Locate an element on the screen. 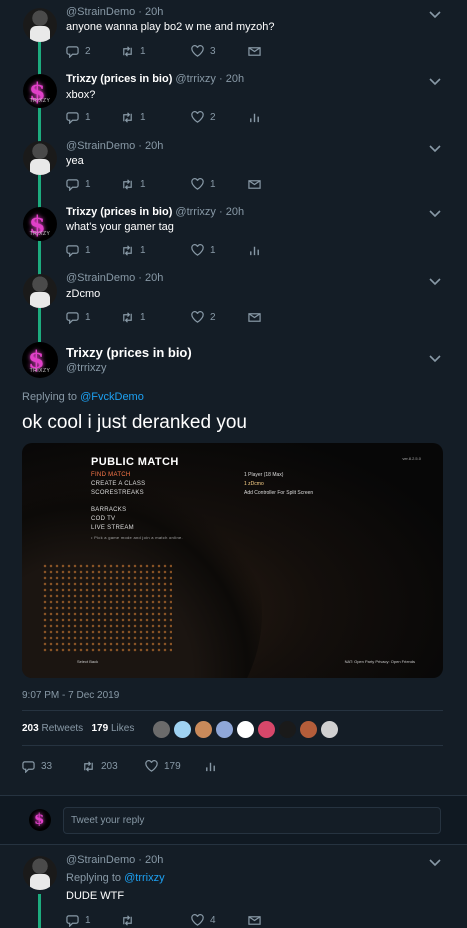 Image resolution: width=467 pixels, height=928 pixels. tweet-actions: 1 4 is located at coordinates (166, 921).